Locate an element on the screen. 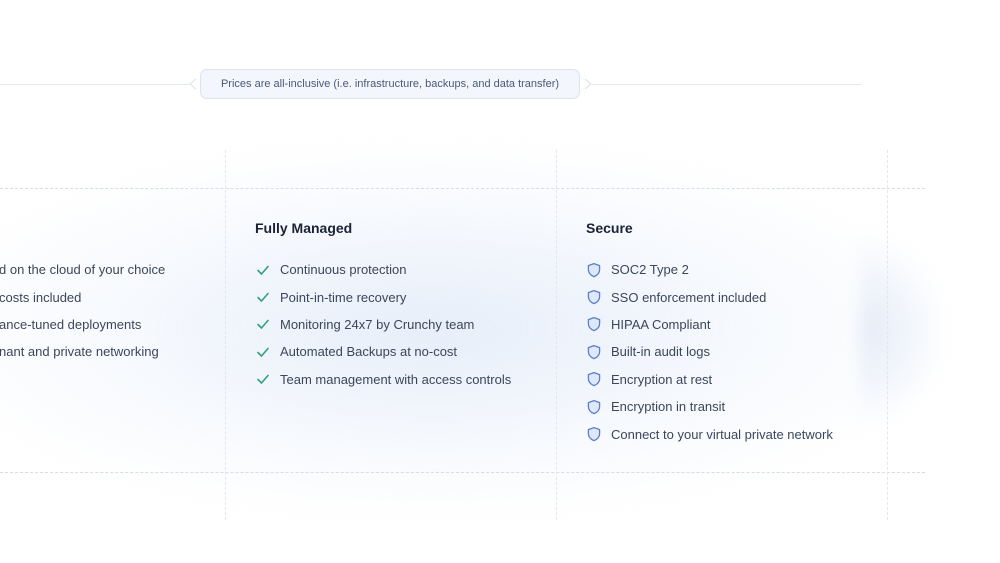 This screenshot has width=1000, height=563. feature-item-label: SOC2 Type 2 is located at coordinates (650, 270).